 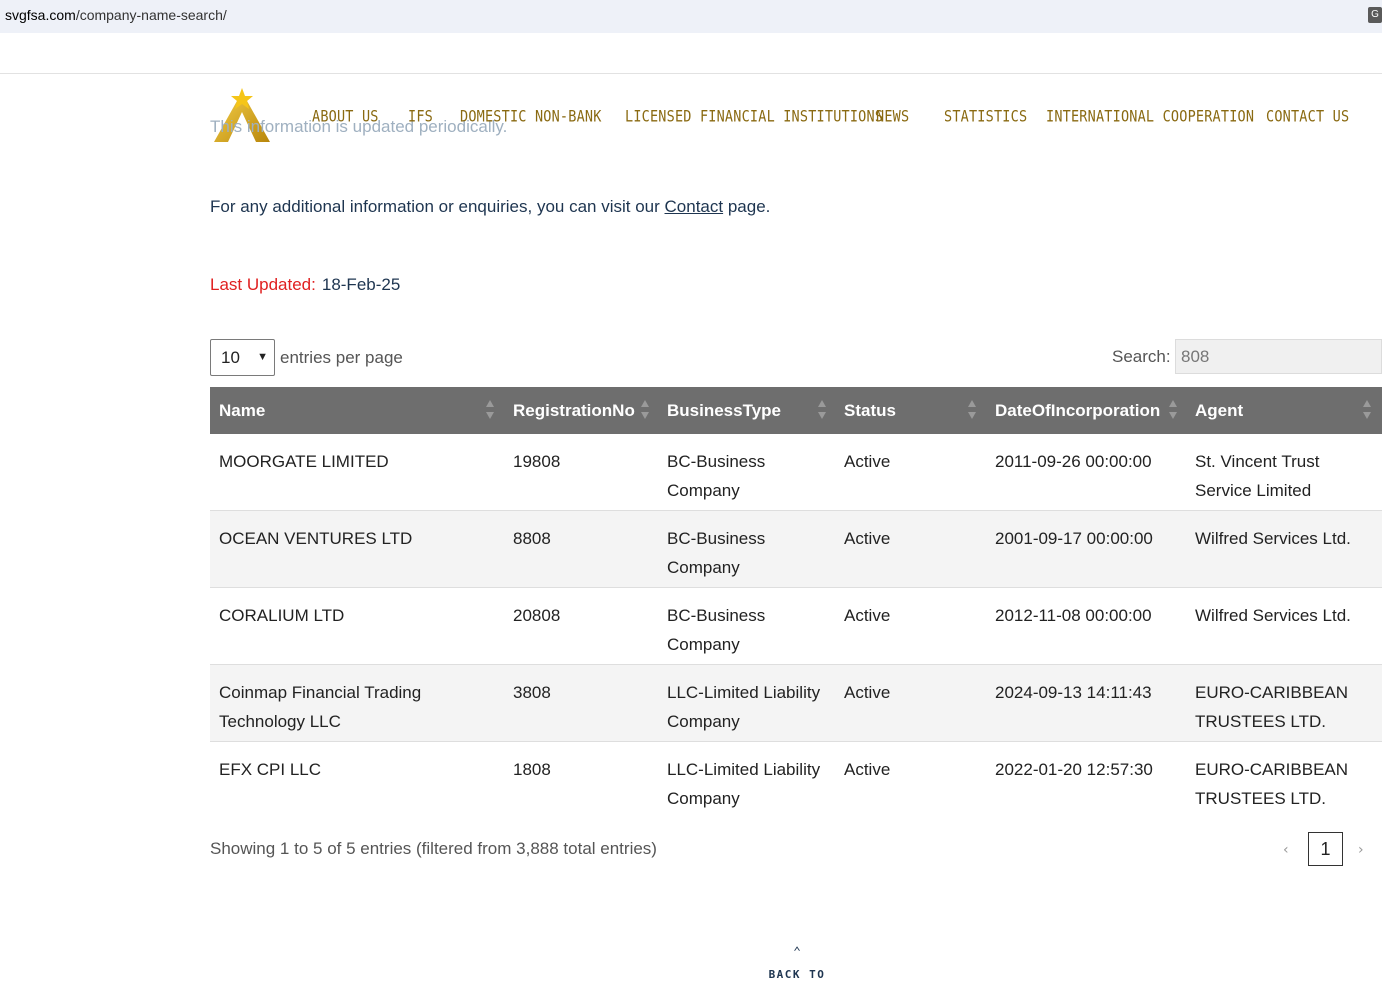 I want to click on nav-news: NEWS, so click(x=892, y=117).